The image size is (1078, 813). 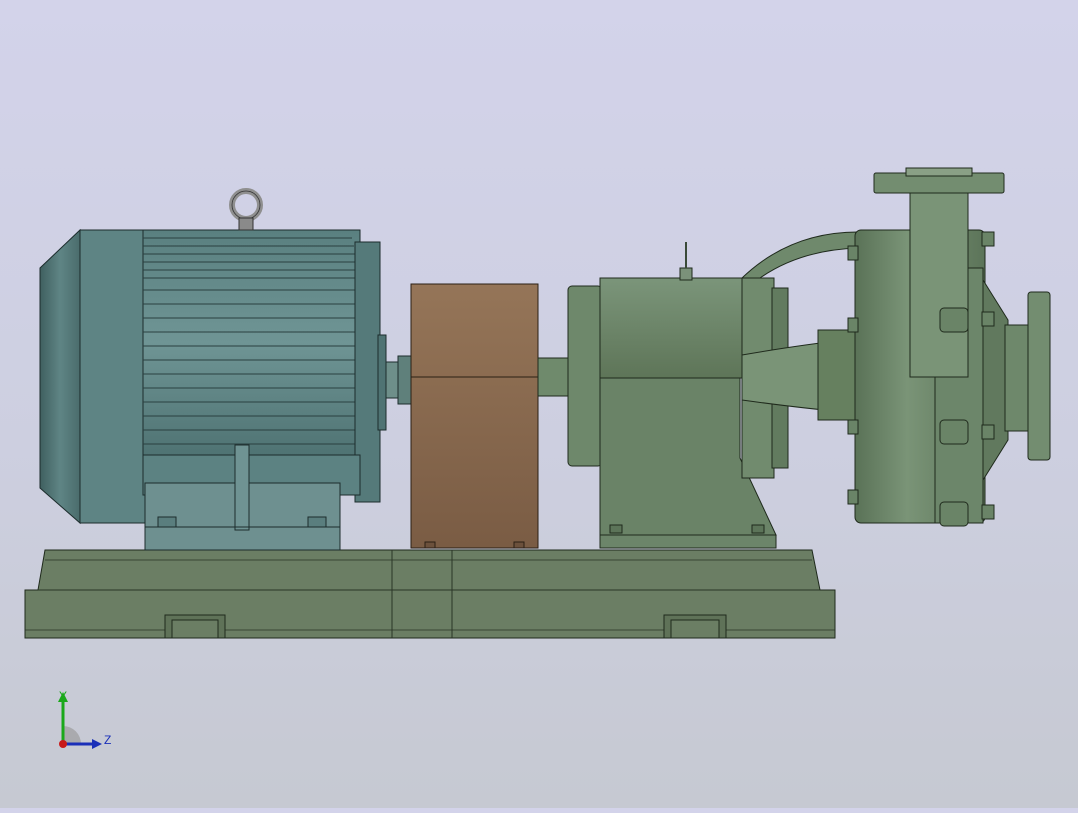 I want to click on motor, so click(x=213, y=389).